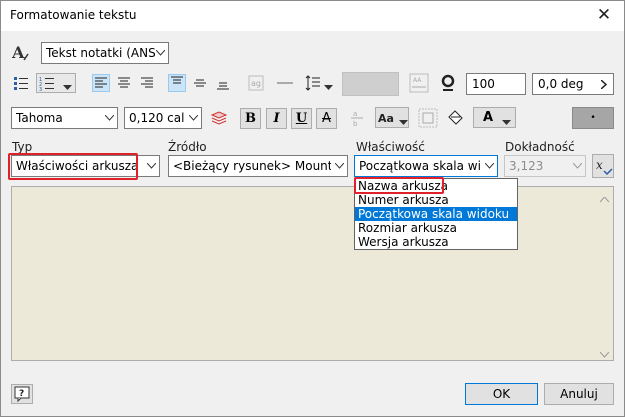 The height and width of the screenshot is (417, 625). I want to click on property-option-sheet-revision: Wersja arkusza, so click(436, 242).